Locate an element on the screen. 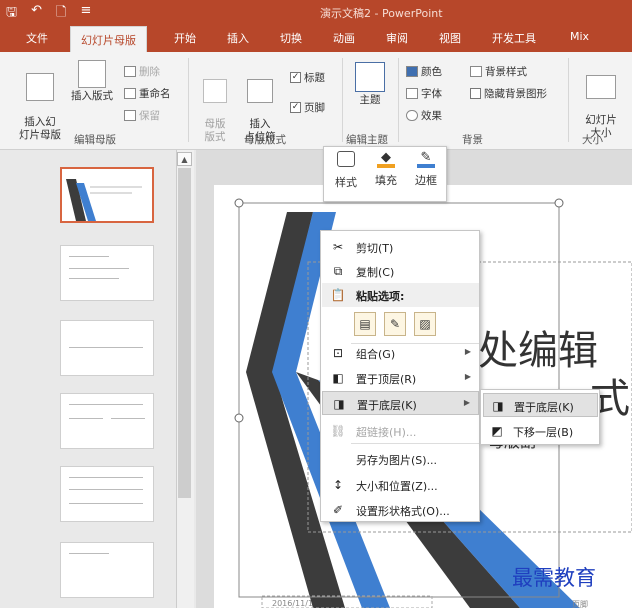 The image size is (632, 608). slide-title-text: 处编辑 is located at coordinates (538, 347).